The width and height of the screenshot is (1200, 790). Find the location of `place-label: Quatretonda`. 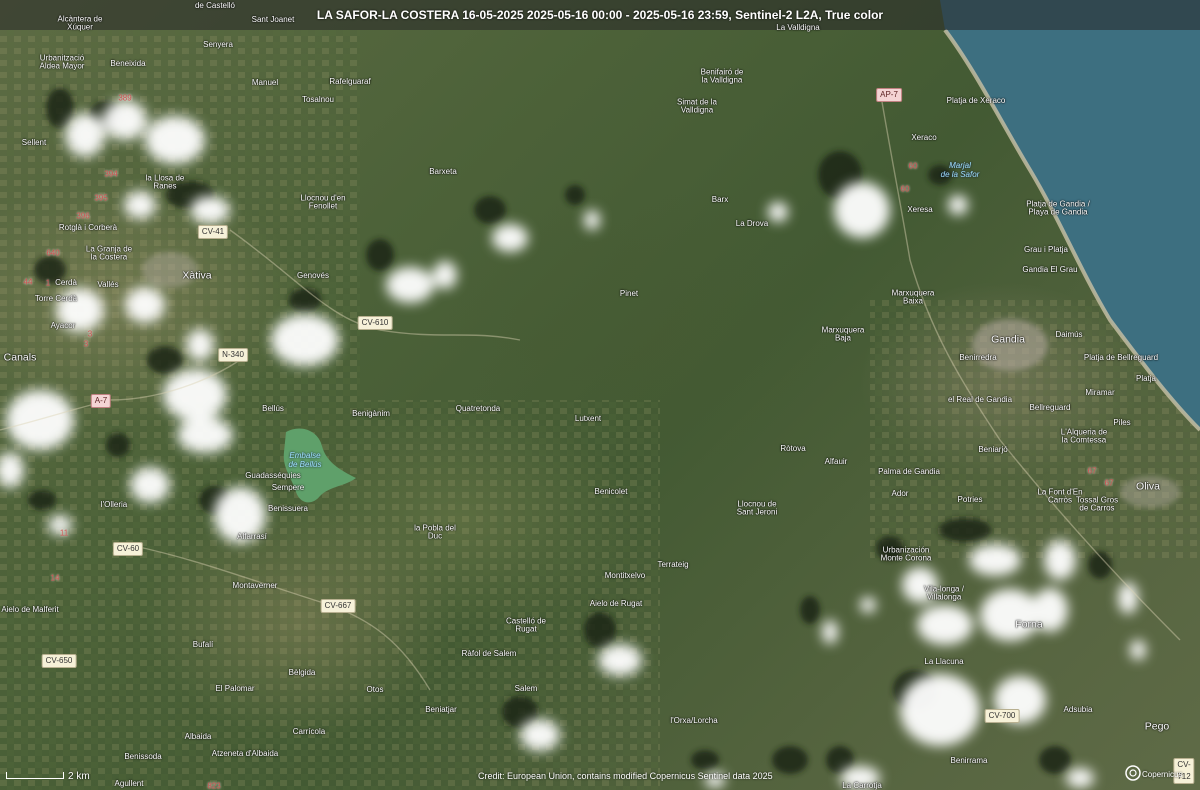

place-label: Quatretonda is located at coordinates (478, 408).